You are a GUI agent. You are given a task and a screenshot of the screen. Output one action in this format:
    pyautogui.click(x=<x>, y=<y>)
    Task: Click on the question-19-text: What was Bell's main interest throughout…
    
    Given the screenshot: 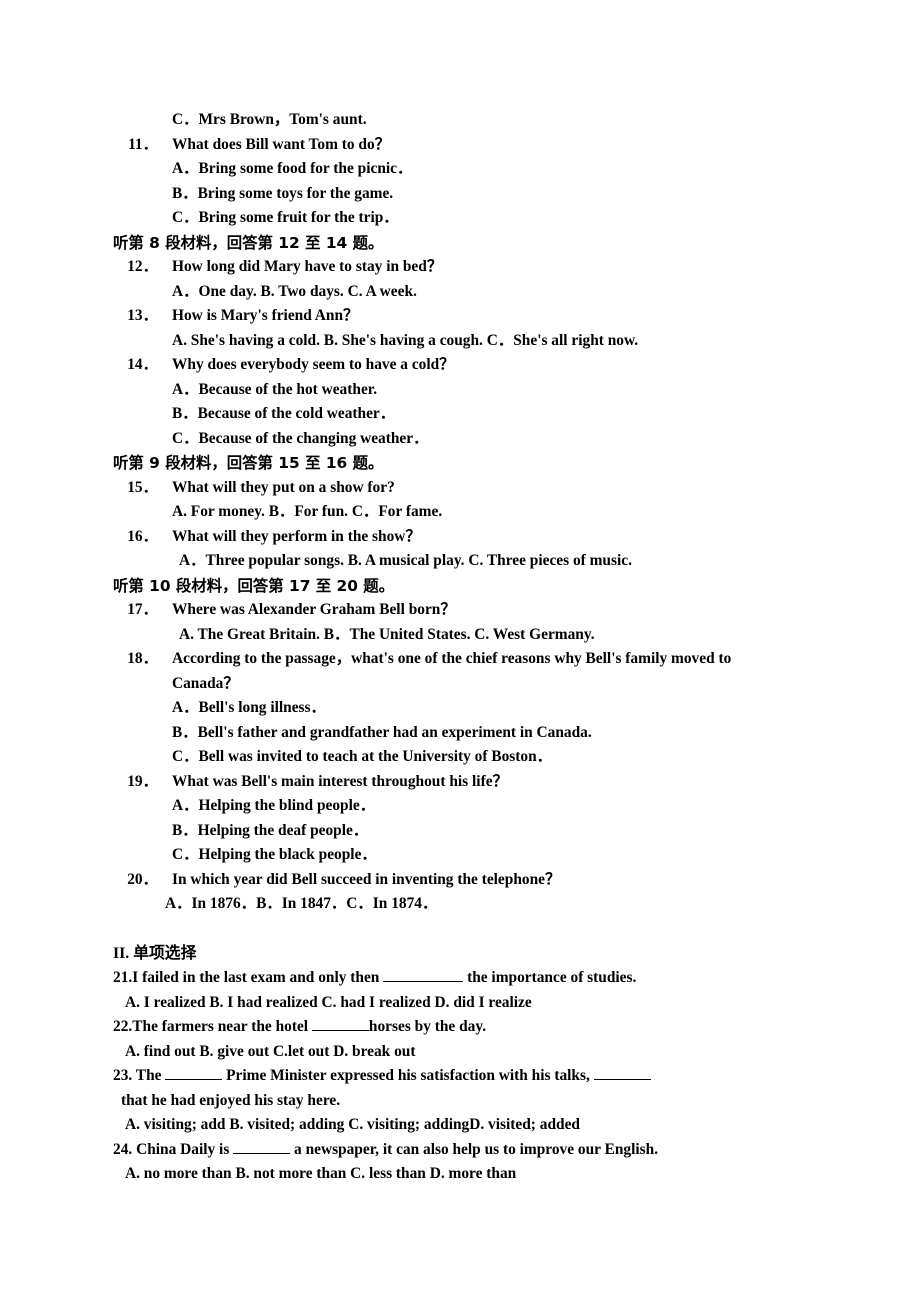 What is the action you would take?
    pyautogui.click(x=340, y=781)
    